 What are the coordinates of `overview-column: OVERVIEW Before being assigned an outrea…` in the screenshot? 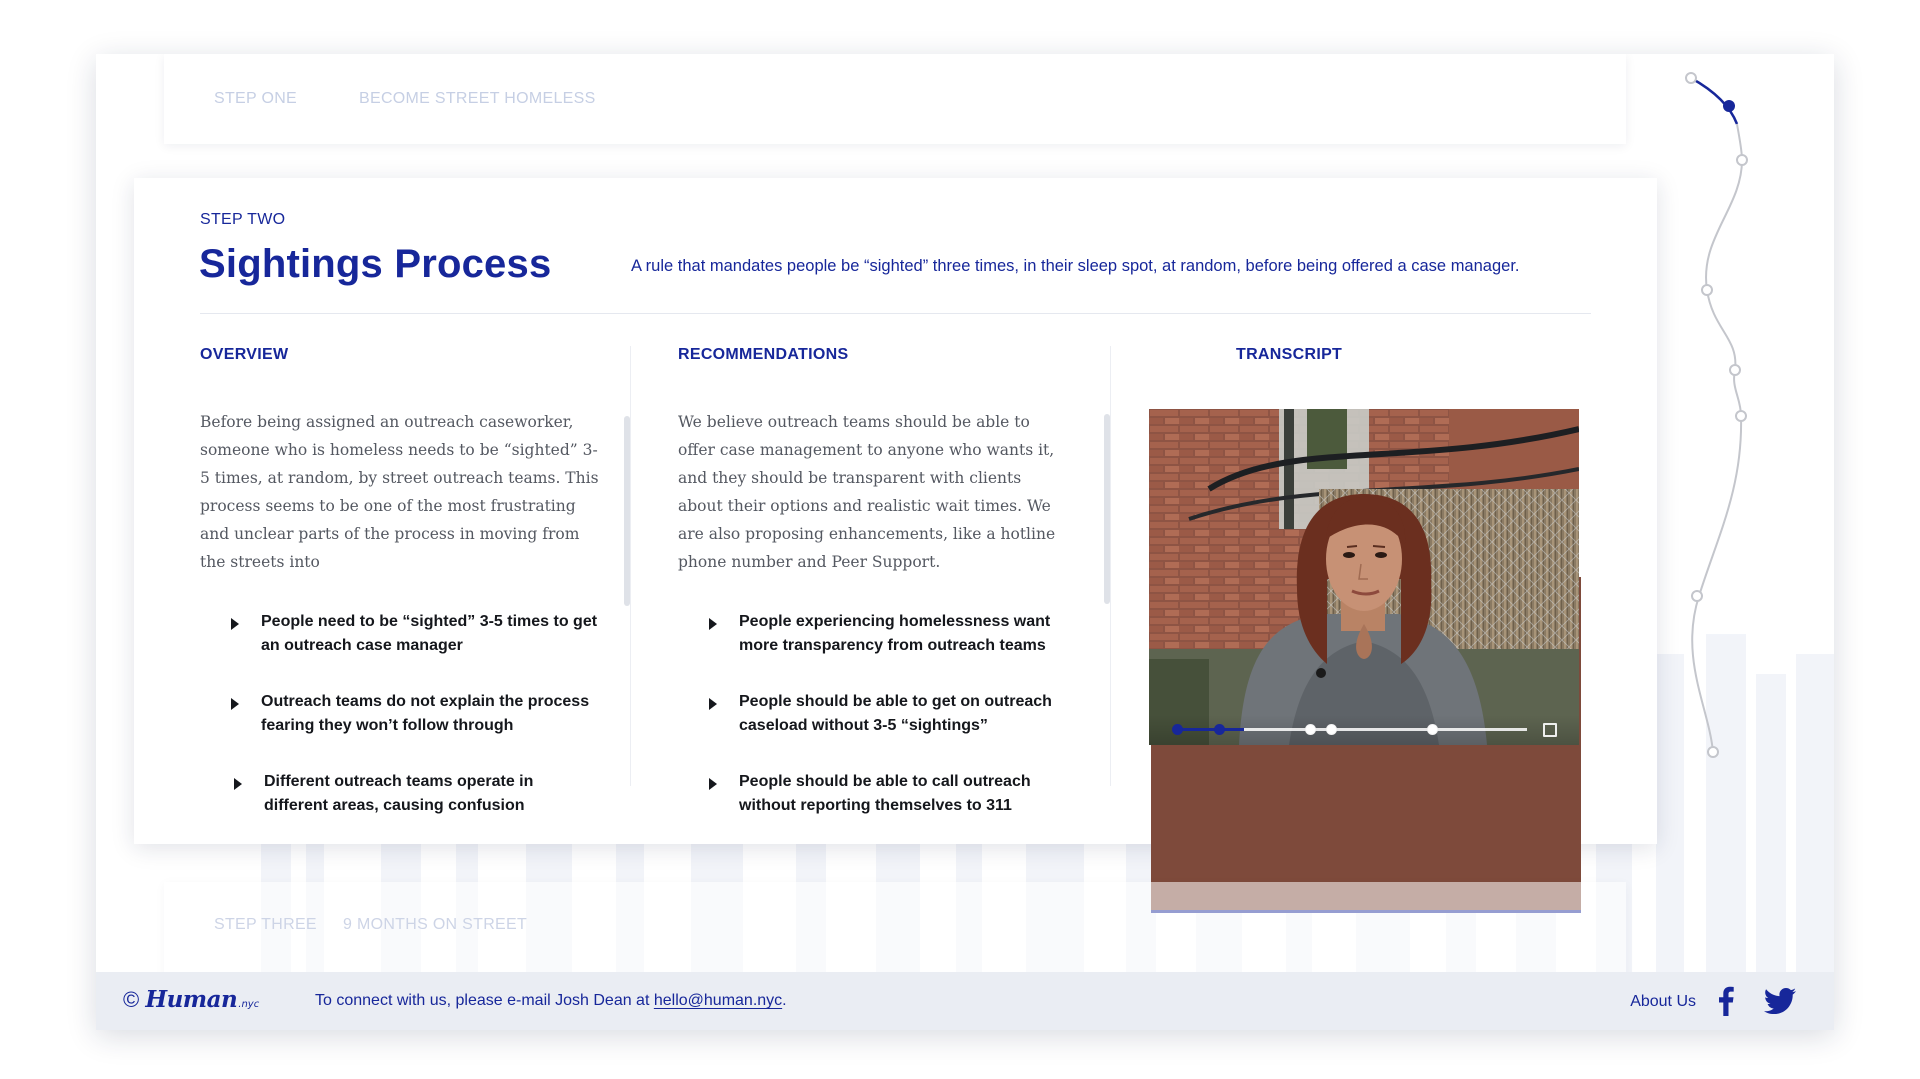 It's located at (400, 598).